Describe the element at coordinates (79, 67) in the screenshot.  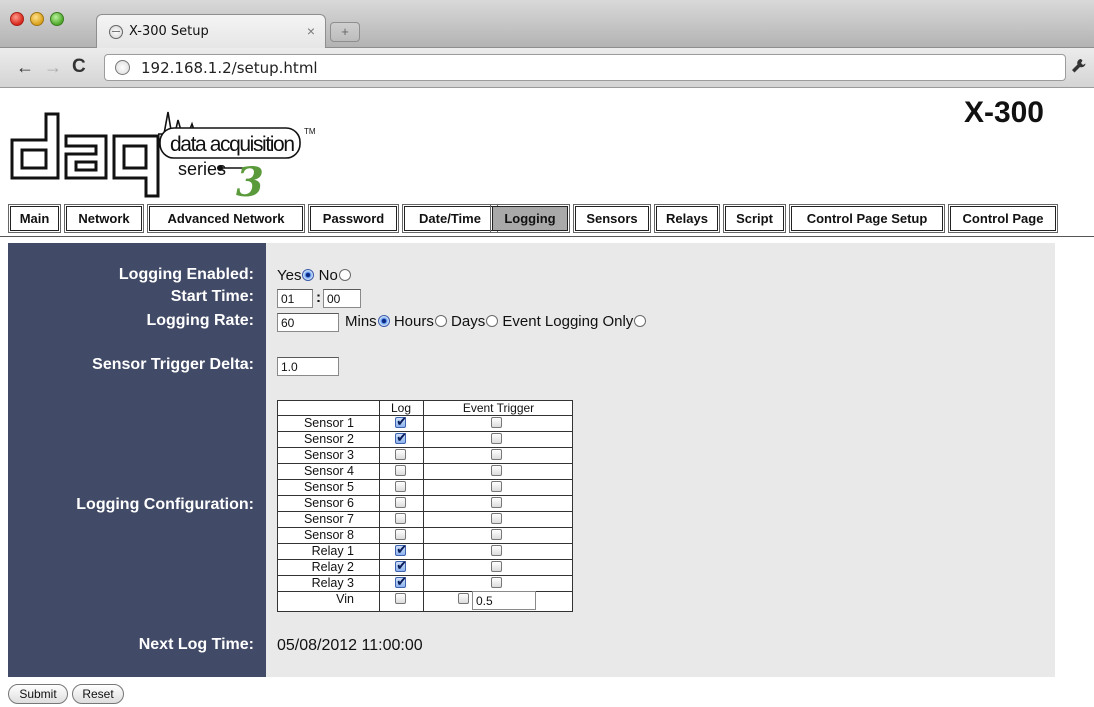
I see `reload-icon: C` at that location.